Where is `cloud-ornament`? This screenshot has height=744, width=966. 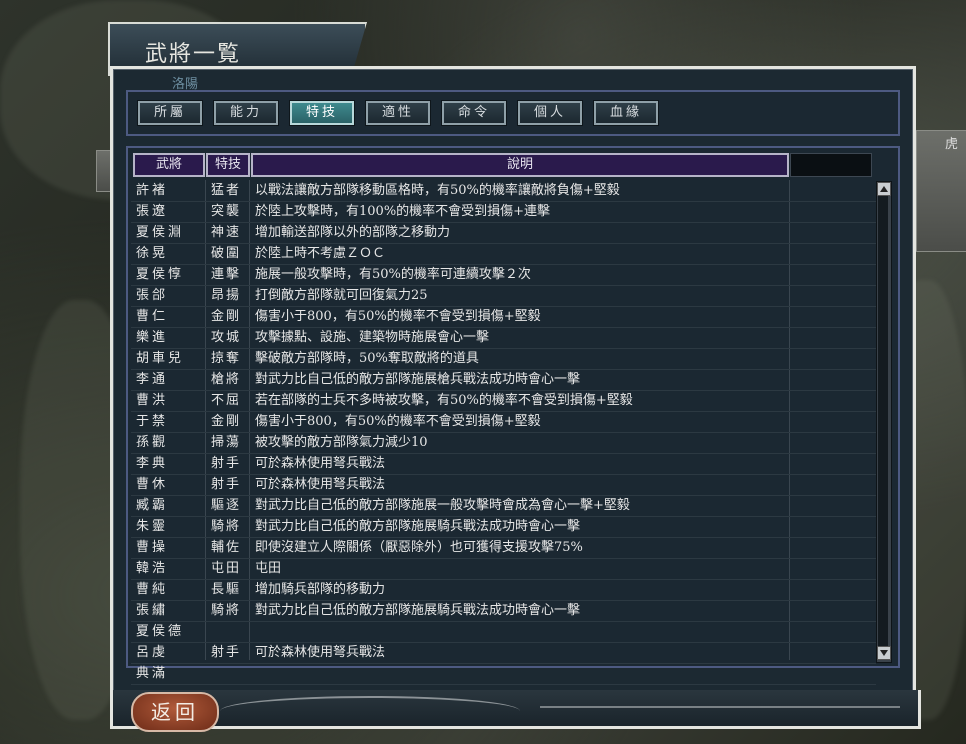 cloud-ornament is located at coordinates (370, 711).